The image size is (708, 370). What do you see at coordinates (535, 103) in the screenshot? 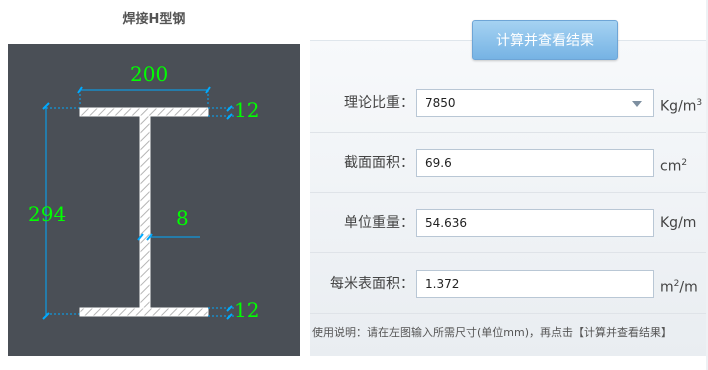
I see `density-select` at bounding box center [535, 103].